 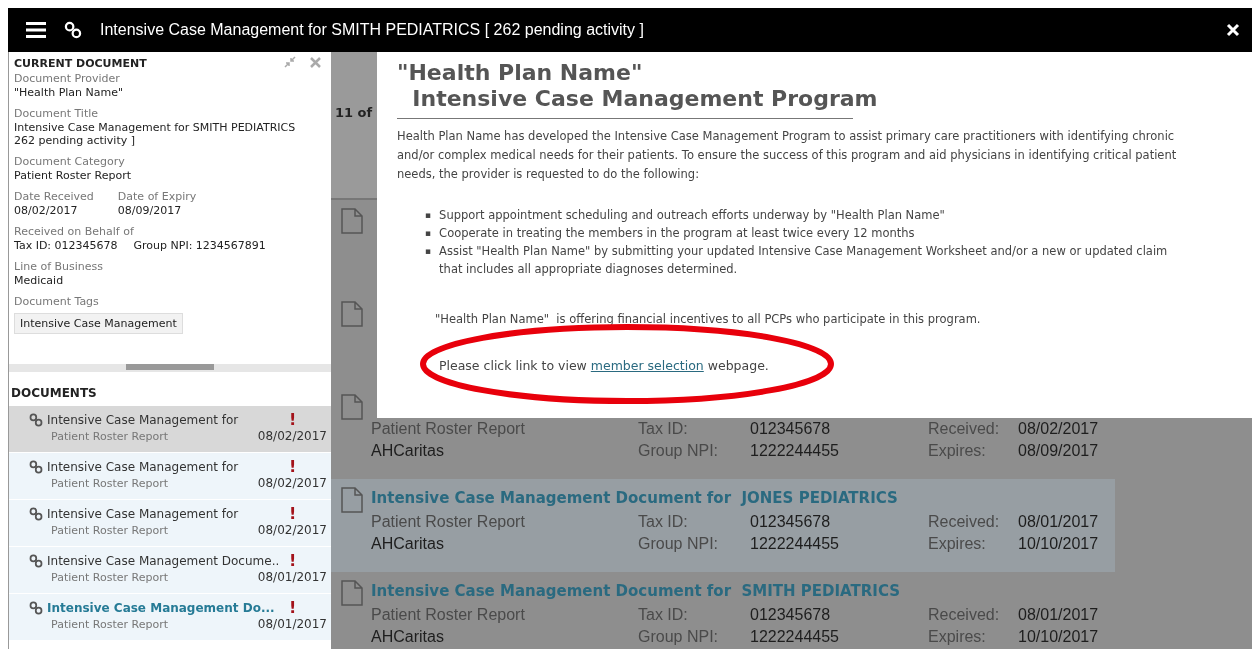 I want to click on bullet-item: Cooperate in treating the members in the program at least twice every 12 months, so click(x=677, y=233).